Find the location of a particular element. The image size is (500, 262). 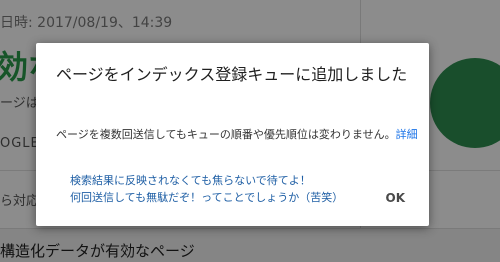

details-link: 詳細 is located at coordinates (407, 134).